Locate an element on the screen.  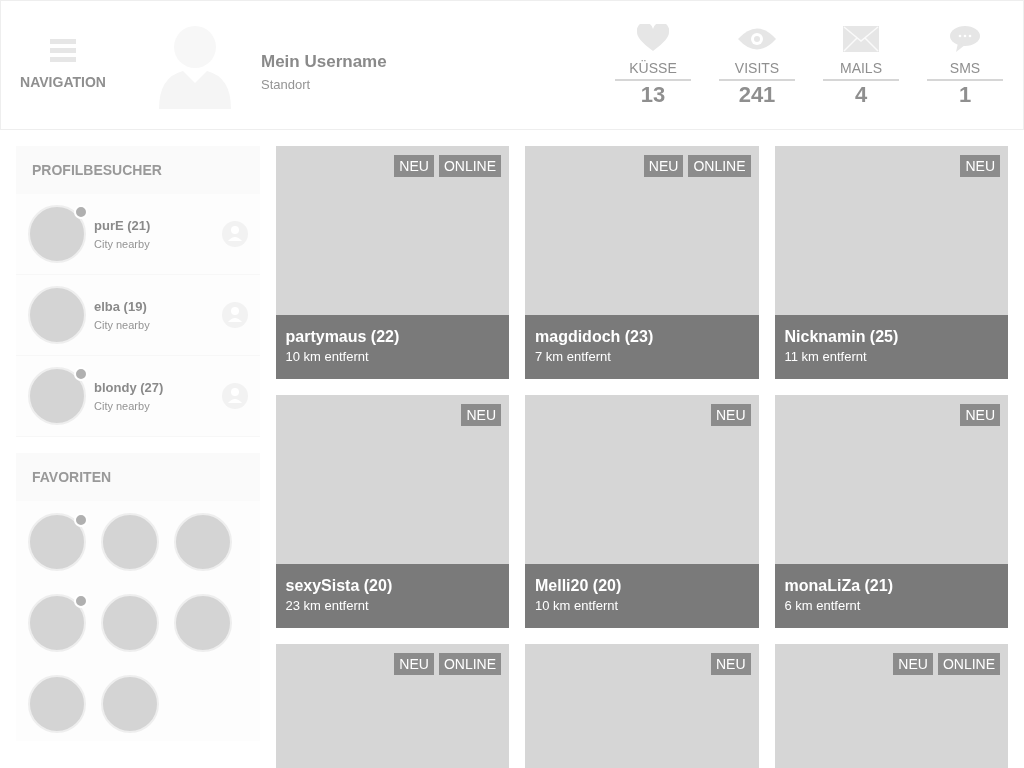
chat-bubble-icon is located at coordinates (965, 38).